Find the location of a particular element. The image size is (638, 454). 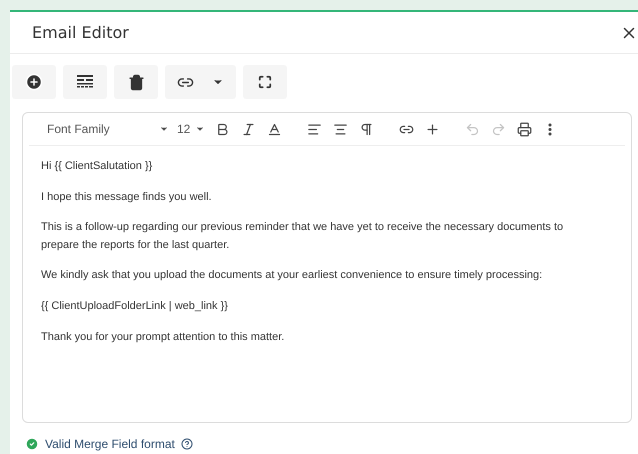

body-paragraph: I hope this message finds you well. is located at coordinates (127, 197).